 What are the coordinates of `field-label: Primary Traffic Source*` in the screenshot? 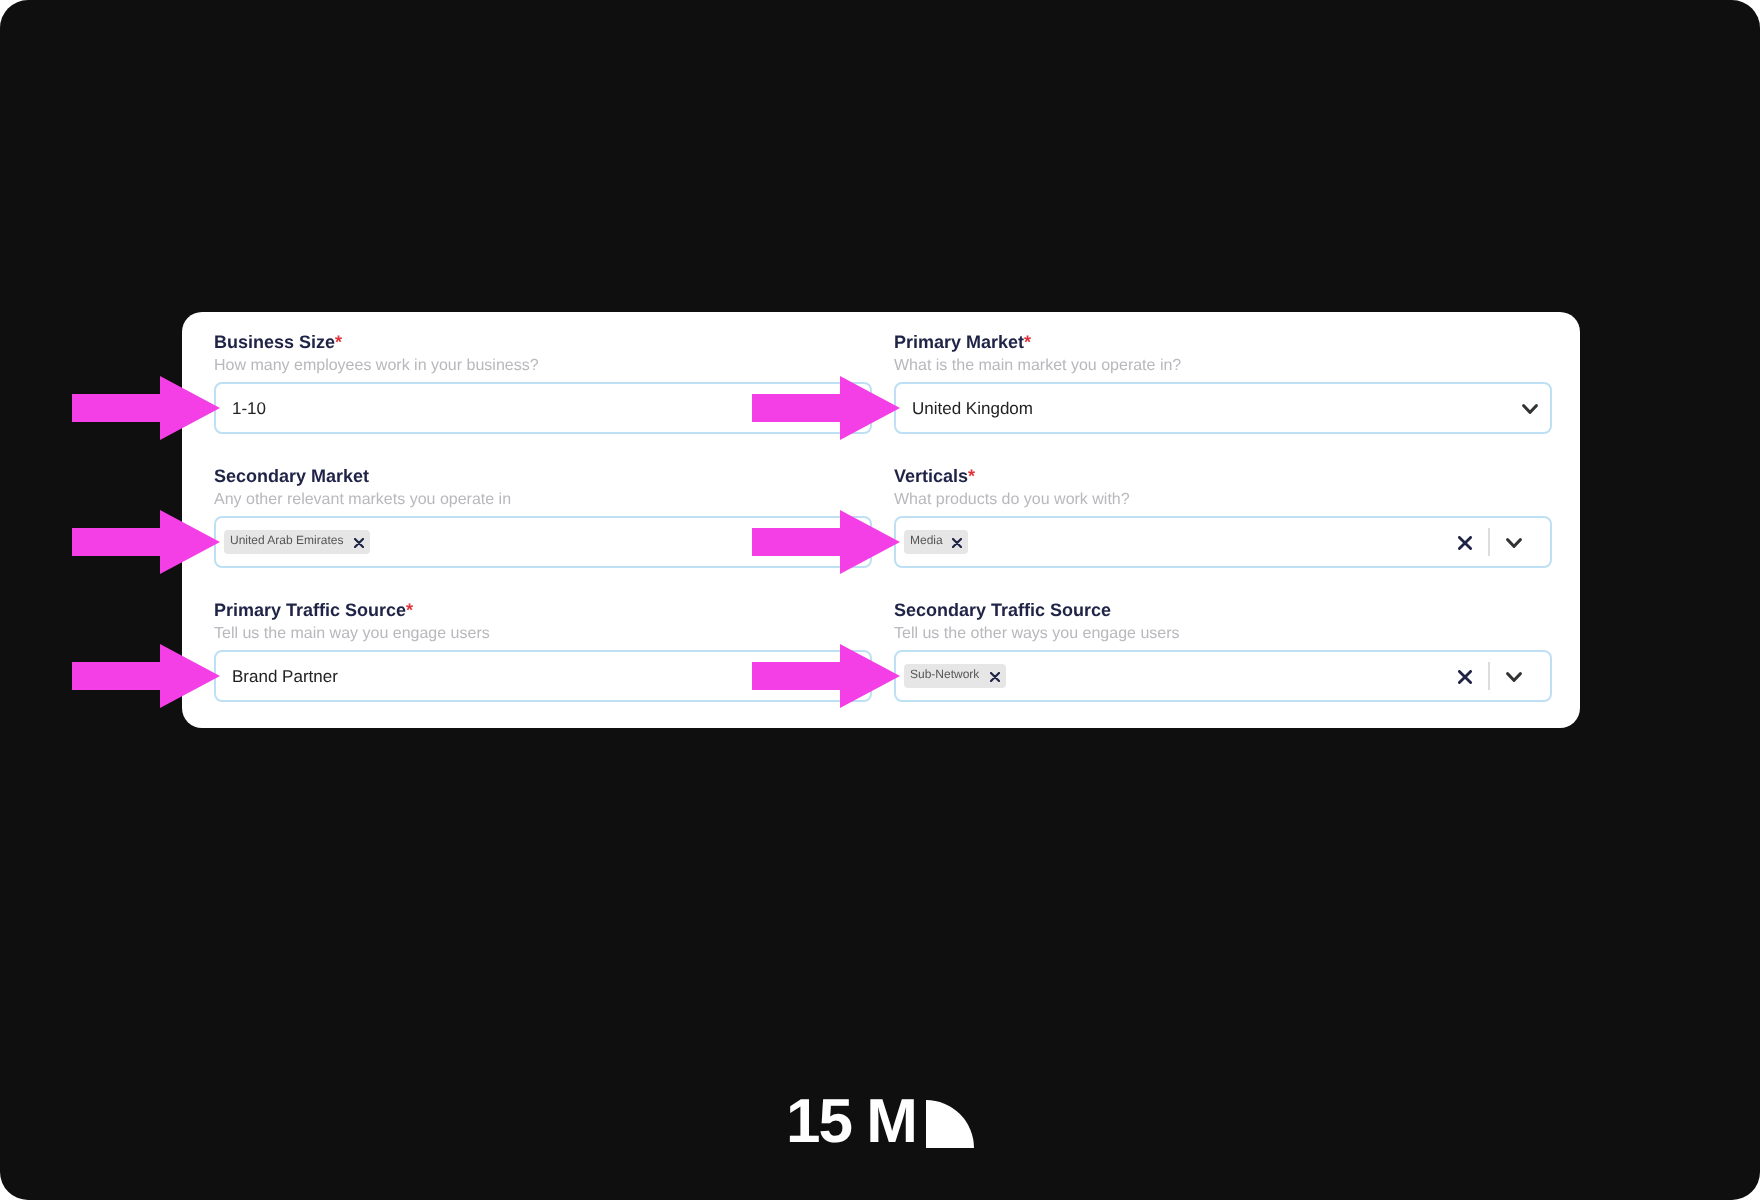 It's located at (315, 610).